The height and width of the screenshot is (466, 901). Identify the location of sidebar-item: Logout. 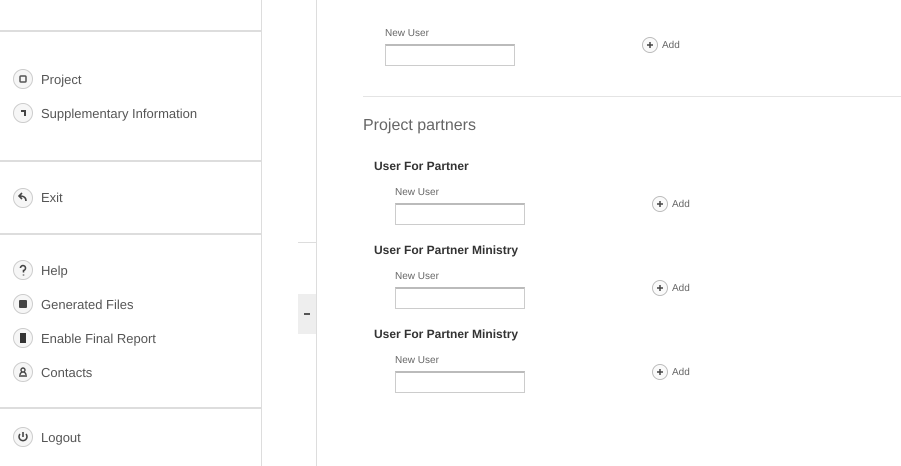
(136, 437).